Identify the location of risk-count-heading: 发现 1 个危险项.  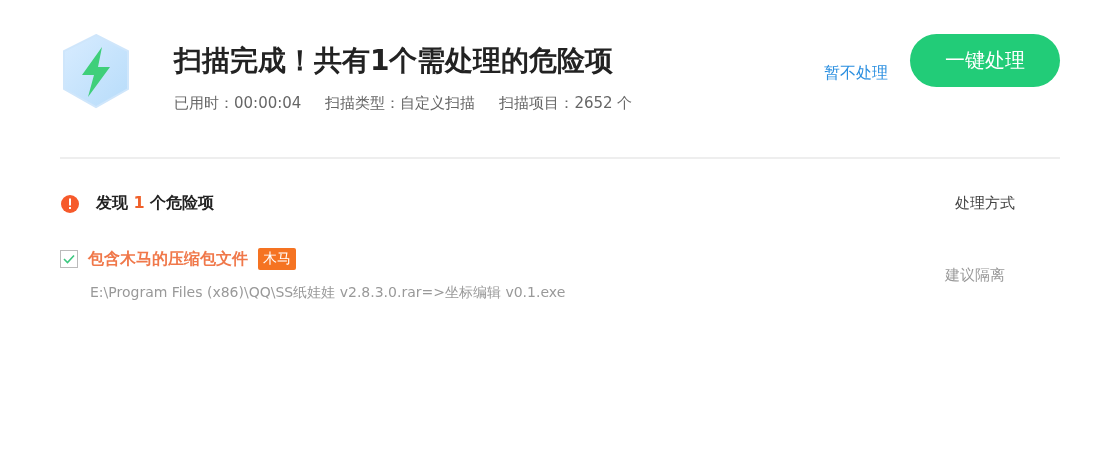
(155, 203).